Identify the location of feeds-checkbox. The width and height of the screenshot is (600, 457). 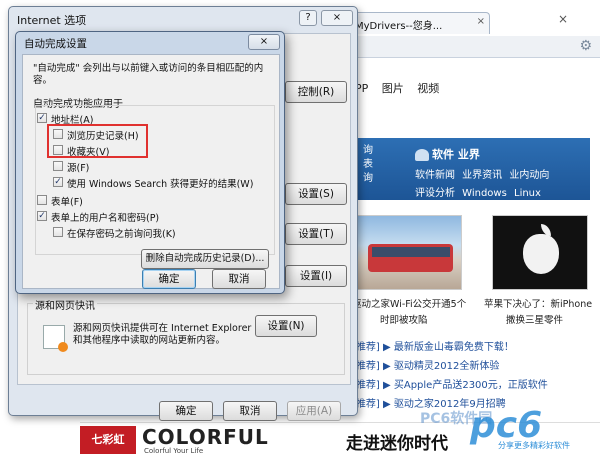
(58, 166).